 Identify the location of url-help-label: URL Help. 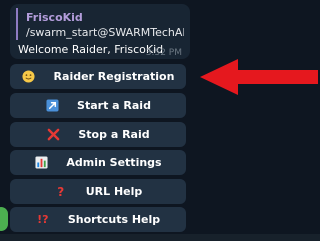
(114, 191).